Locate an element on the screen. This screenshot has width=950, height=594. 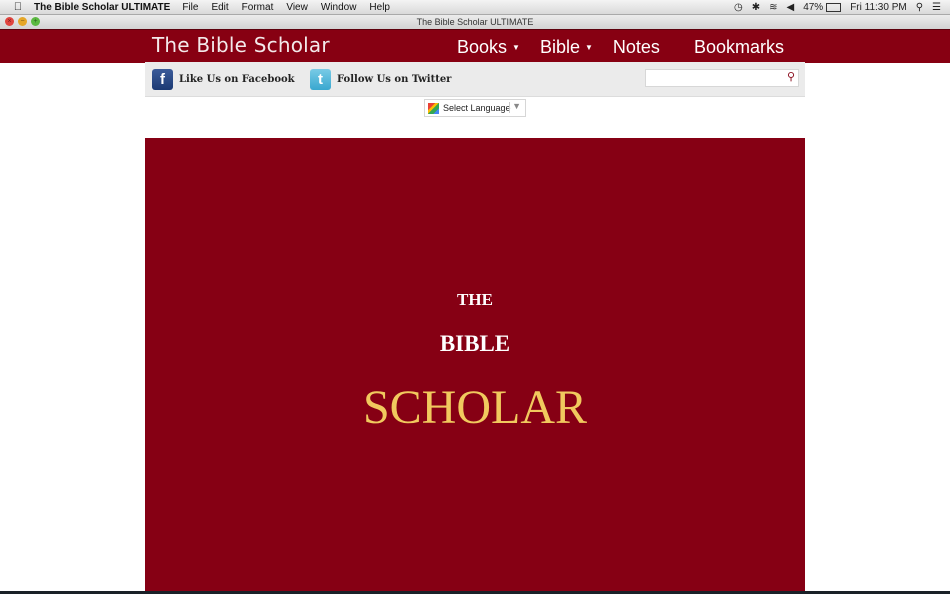
traffic-lights: × − + is located at coordinates (22, 21).